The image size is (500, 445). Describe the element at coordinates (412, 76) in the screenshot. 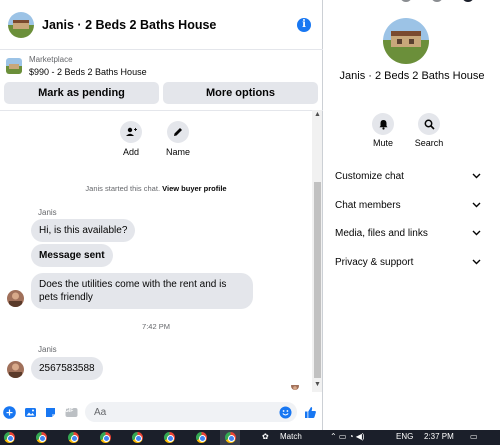

I see `details-title: Janis · 2 Beds 2 Baths House` at that location.